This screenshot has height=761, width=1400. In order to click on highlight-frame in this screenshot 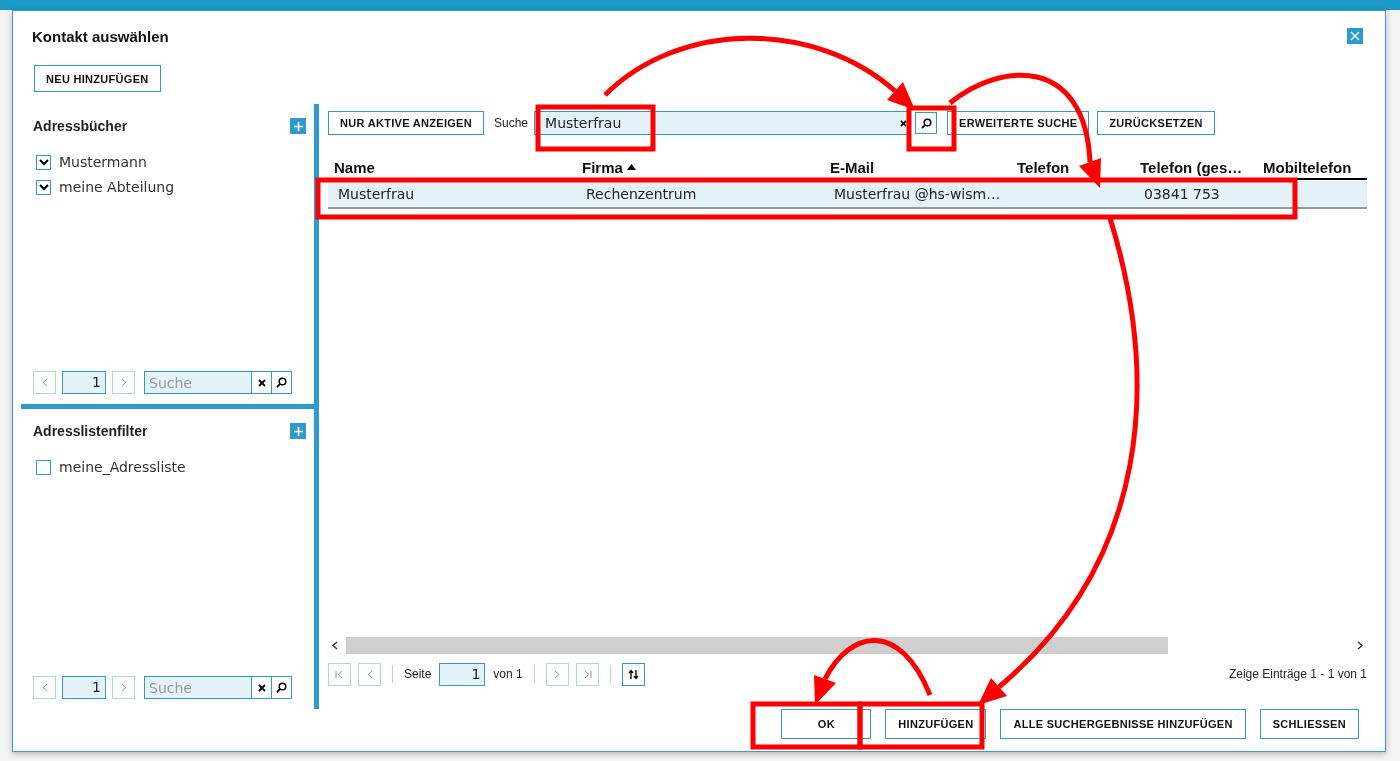, I will do `click(931, 128)`.